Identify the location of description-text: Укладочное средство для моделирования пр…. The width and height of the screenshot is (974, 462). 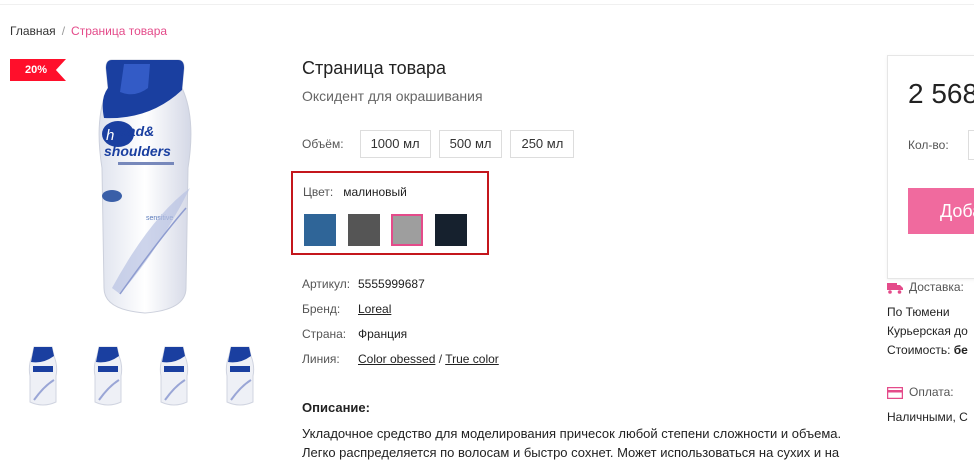
(582, 443).